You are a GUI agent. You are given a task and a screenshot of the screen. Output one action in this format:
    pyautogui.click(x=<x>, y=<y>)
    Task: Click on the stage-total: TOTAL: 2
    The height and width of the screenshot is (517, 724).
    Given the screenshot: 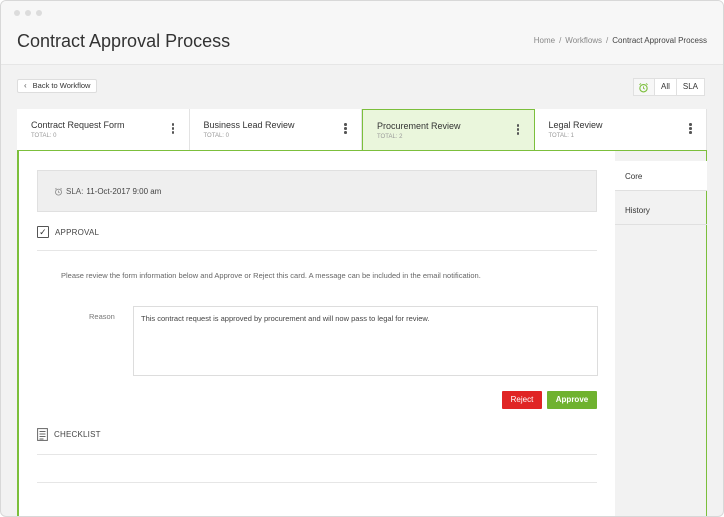 What is the action you would take?
    pyautogui.click(x=390, y=137)
    